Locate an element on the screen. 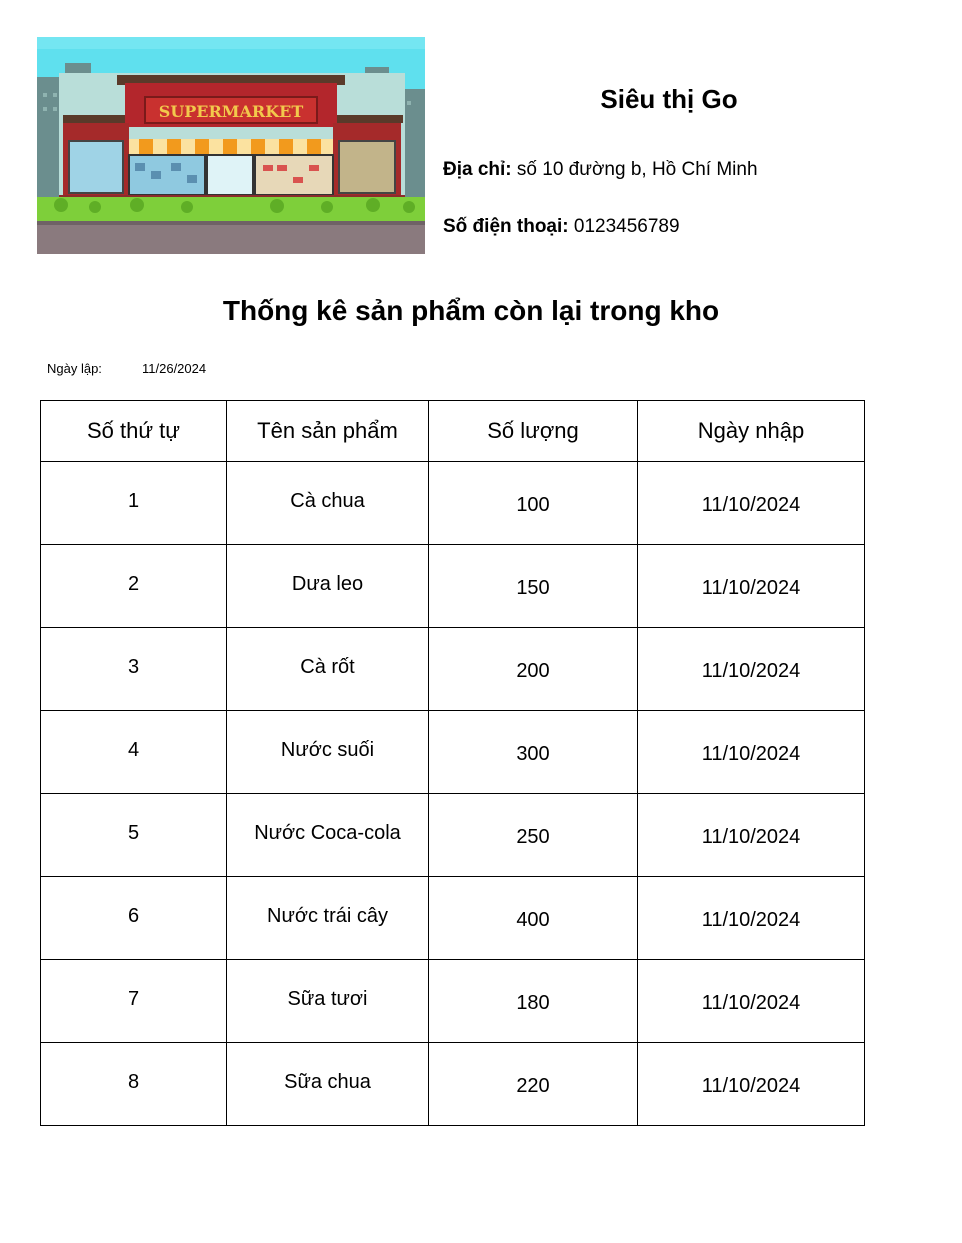 The image size is (962, 1243). header-quantity: Số lượng is located at coordinates (533, 431).